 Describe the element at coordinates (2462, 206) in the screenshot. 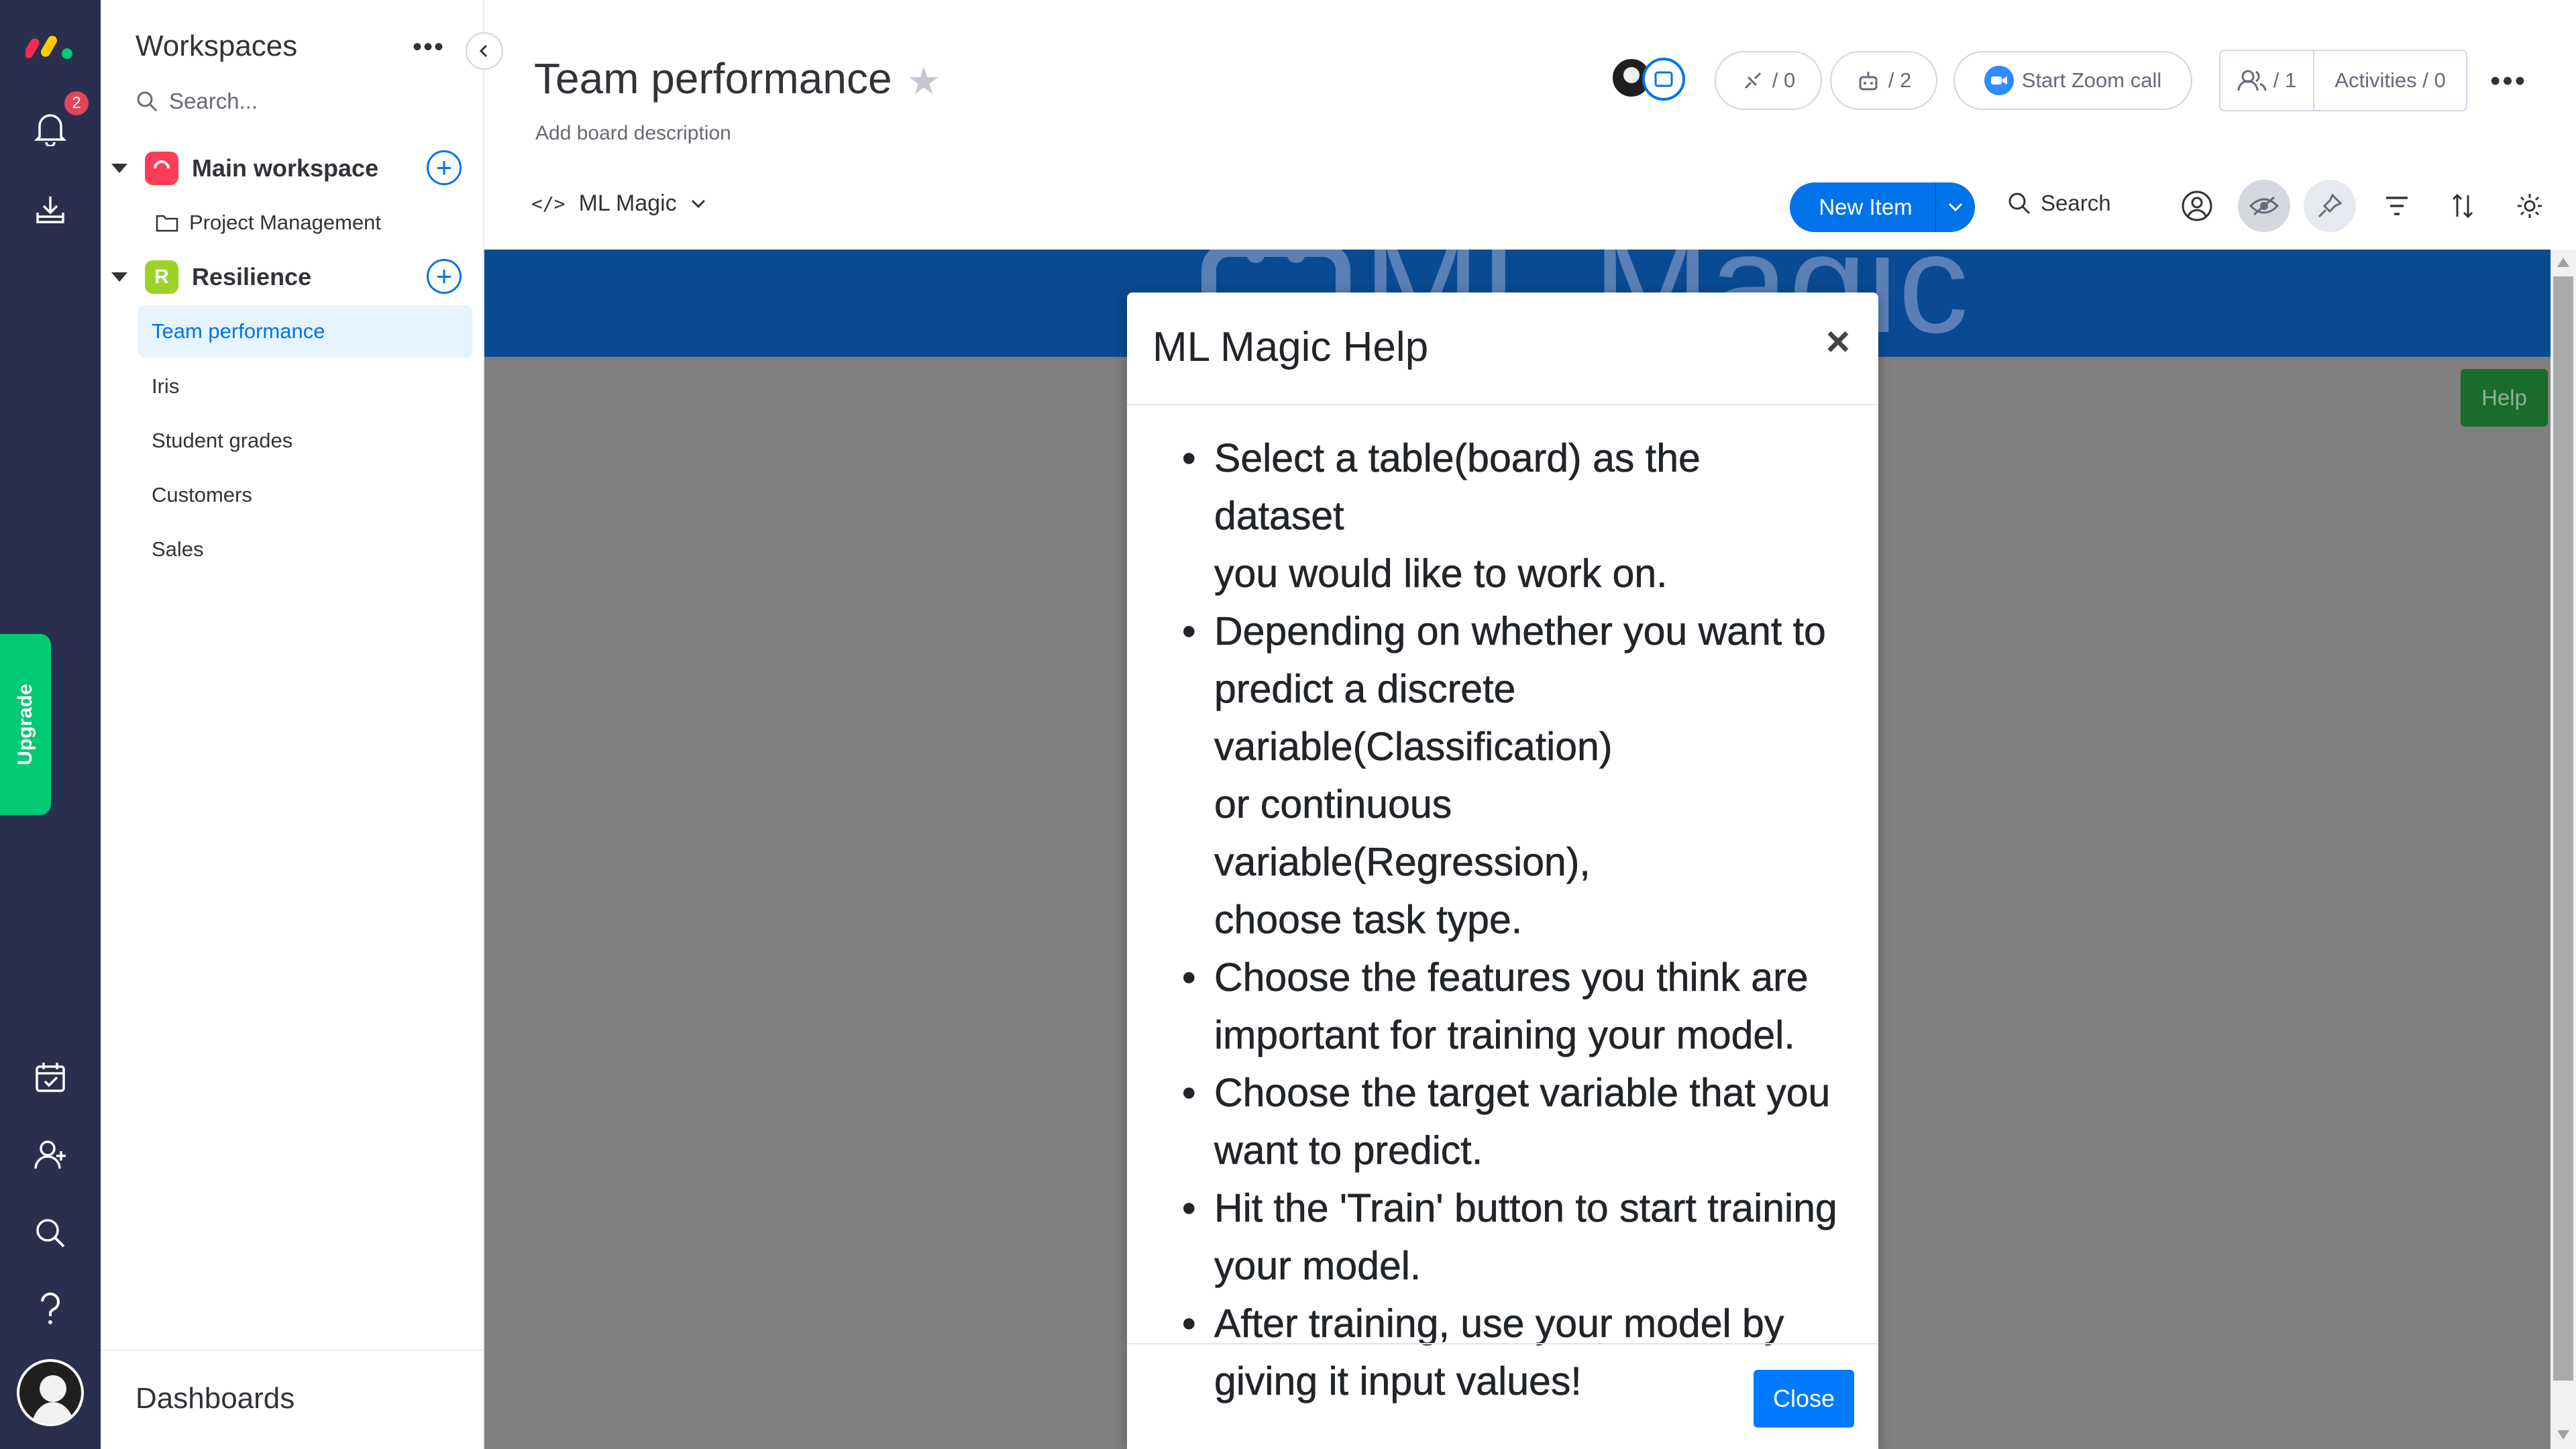

I see `sort-icon` at that location.